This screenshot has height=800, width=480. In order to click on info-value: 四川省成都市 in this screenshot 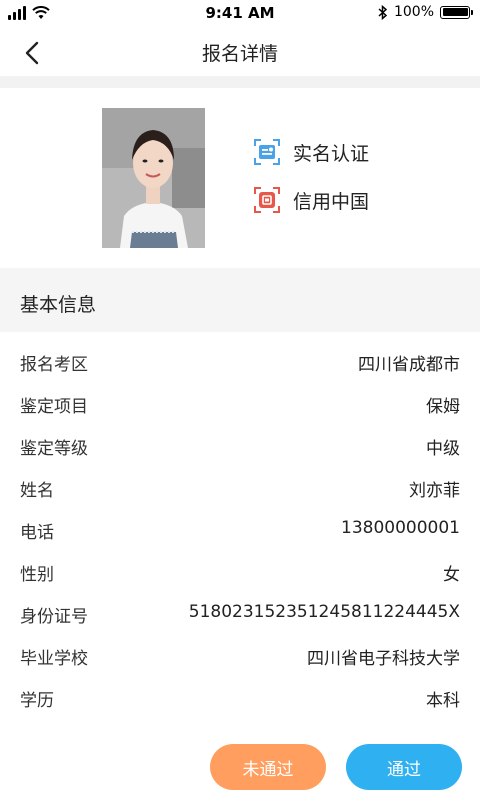, I will do `click(409, 365)`.